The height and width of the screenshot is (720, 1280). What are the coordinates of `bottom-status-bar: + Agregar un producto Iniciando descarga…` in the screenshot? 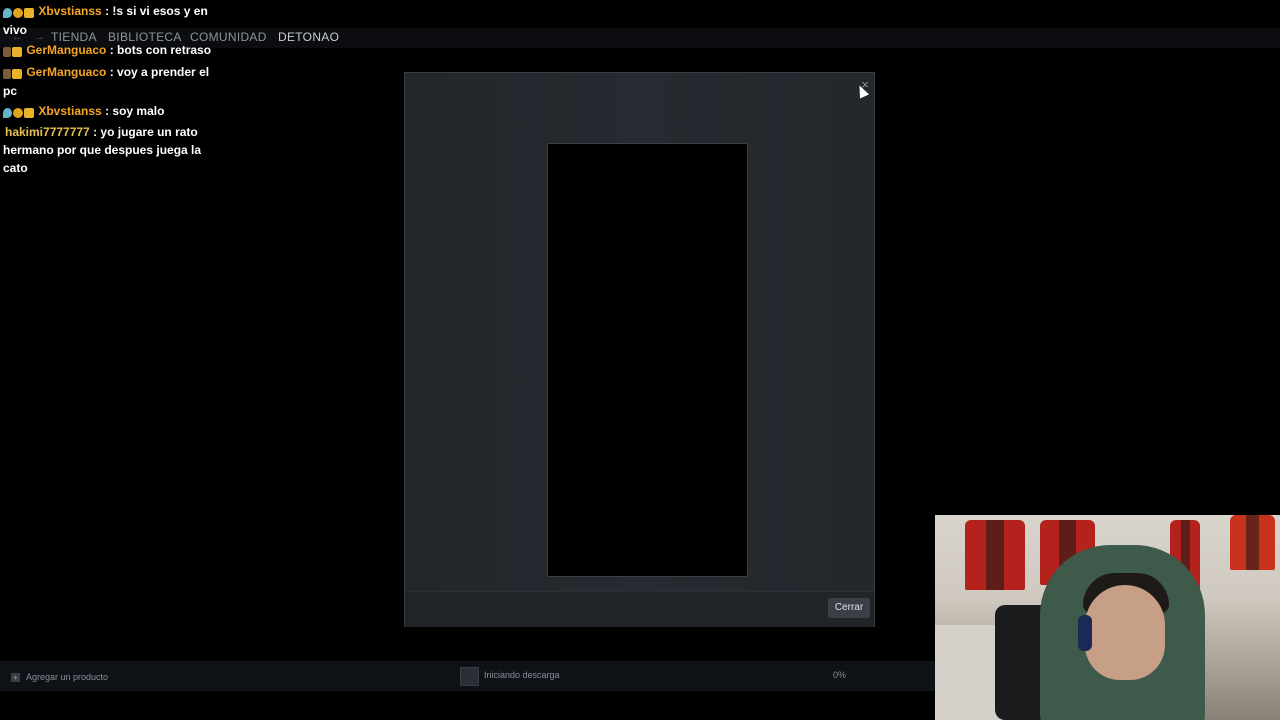 It's located at (467, 676).